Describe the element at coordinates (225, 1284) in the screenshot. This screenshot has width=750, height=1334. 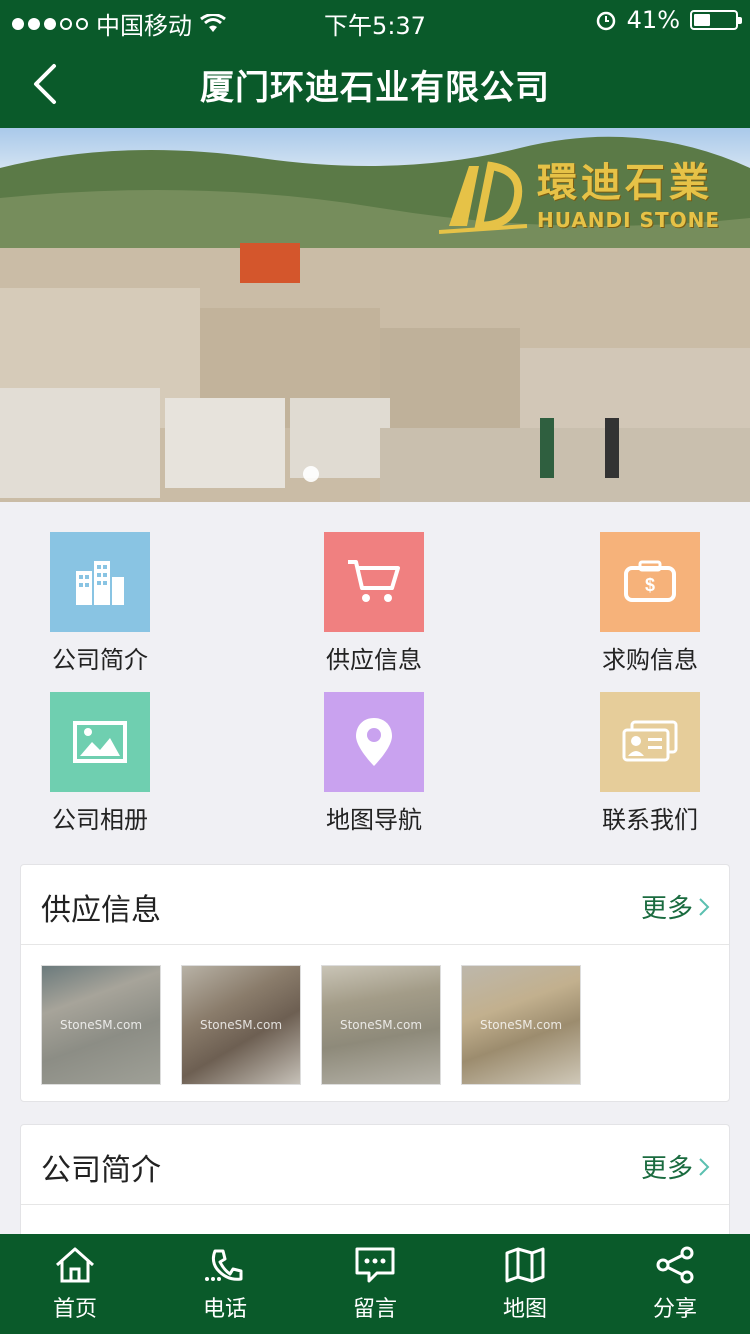
I see `tab-phone: 电话` at that location.